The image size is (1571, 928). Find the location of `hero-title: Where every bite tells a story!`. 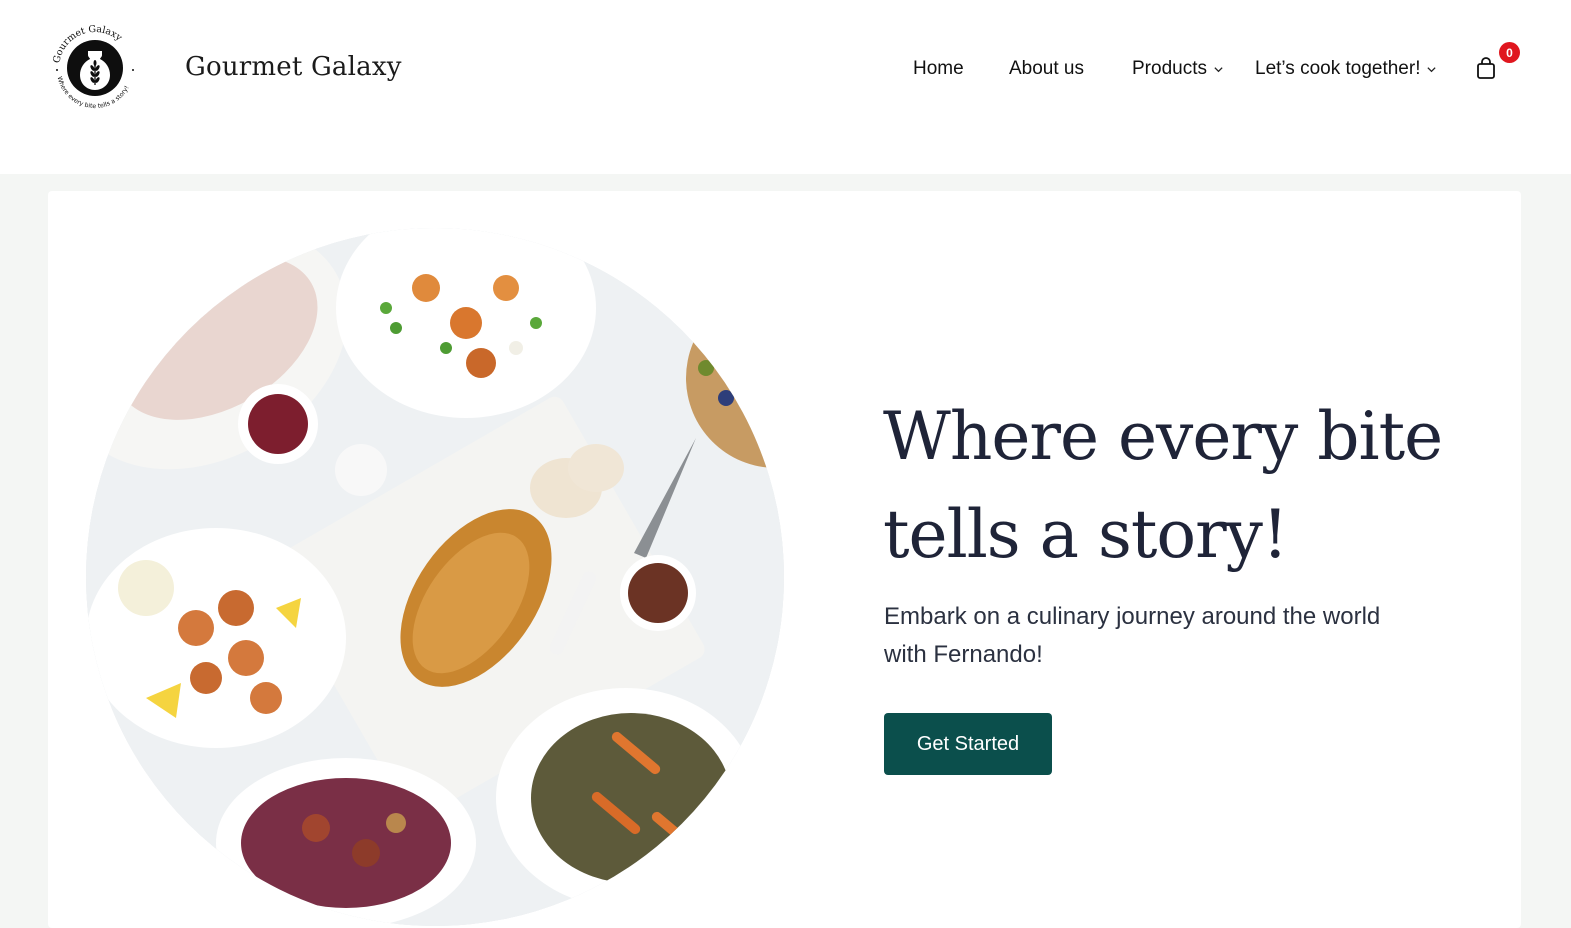

hero-title: Where every bite tells a story! is located at coordinates (1163, 486).